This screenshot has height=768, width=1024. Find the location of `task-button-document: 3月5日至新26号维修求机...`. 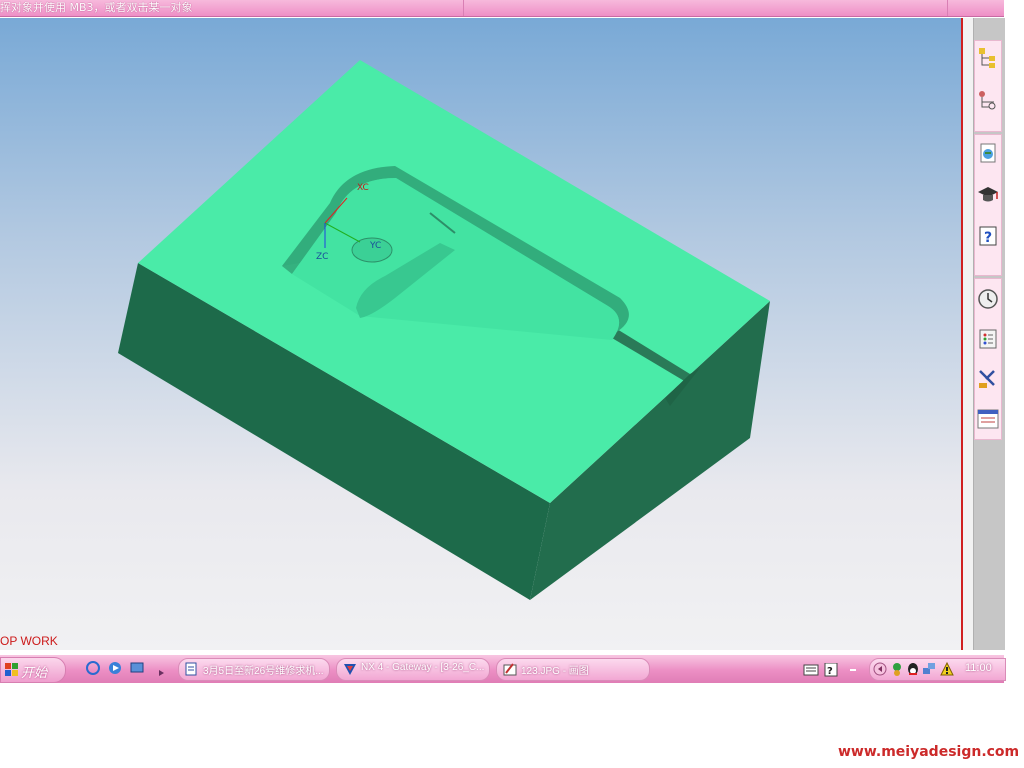

task-button-document: 3月5日至新26号维修求机... is located at coordinates (254, 669).